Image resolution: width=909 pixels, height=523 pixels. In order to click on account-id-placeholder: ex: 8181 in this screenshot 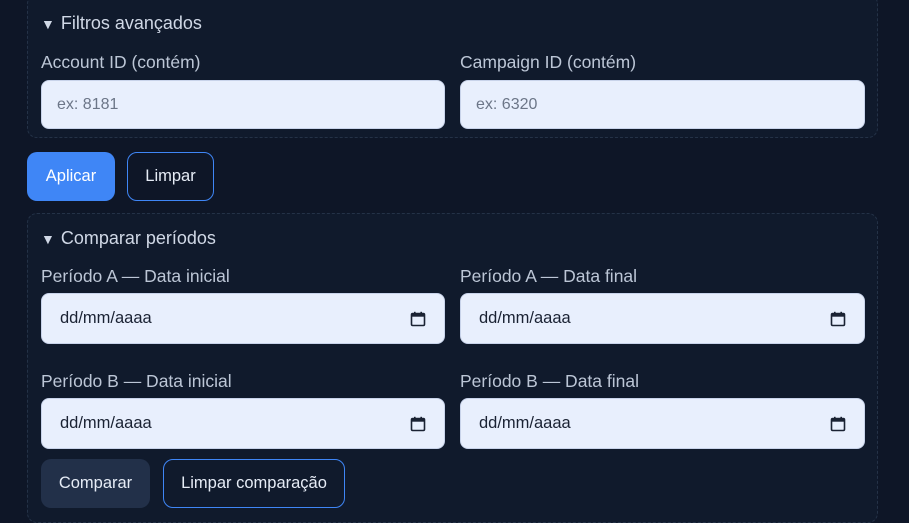, I will do `click(88, 104)`.